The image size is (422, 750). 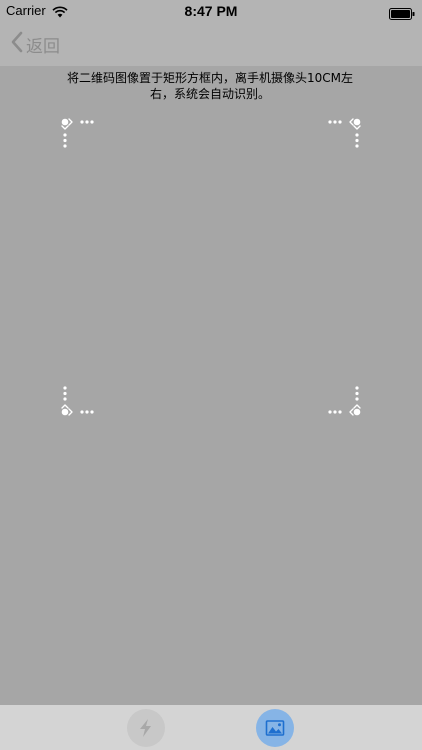 I want to click on flash-toggle-button, so click(x=146, y=728).